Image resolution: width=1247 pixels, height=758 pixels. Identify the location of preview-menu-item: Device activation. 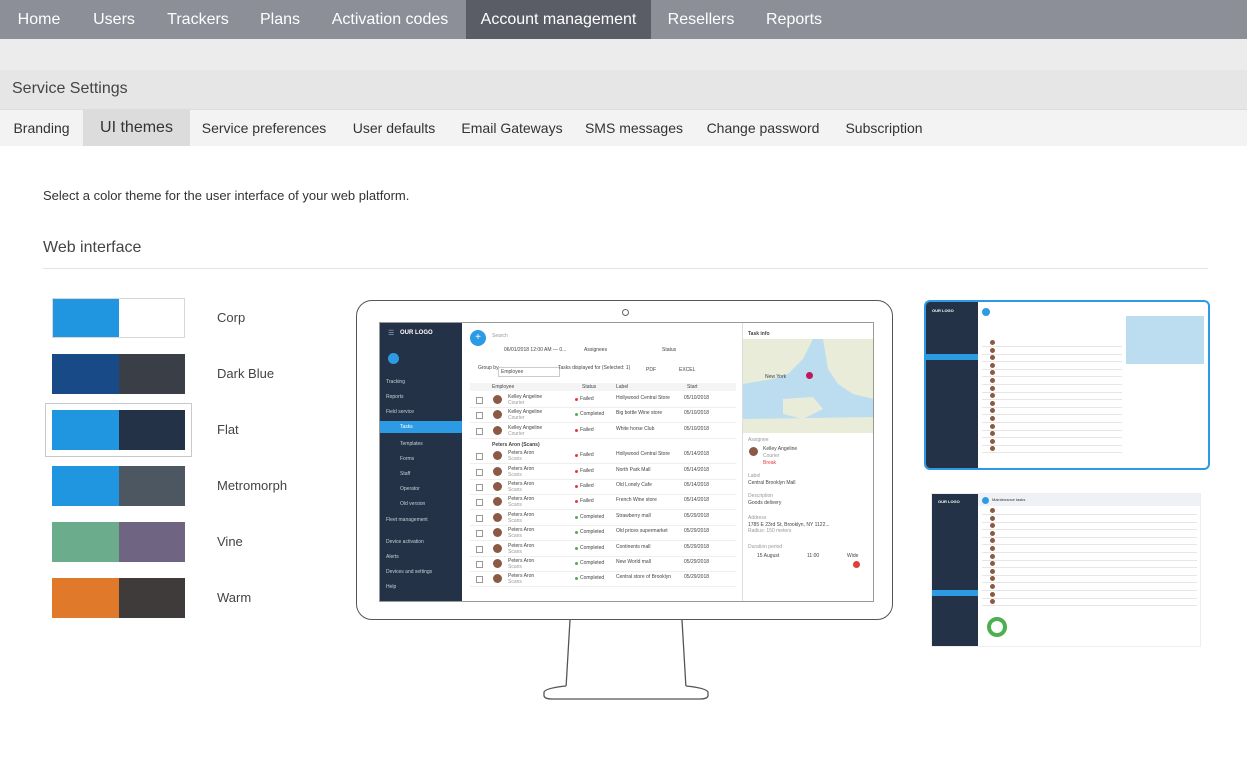
(405, 542).